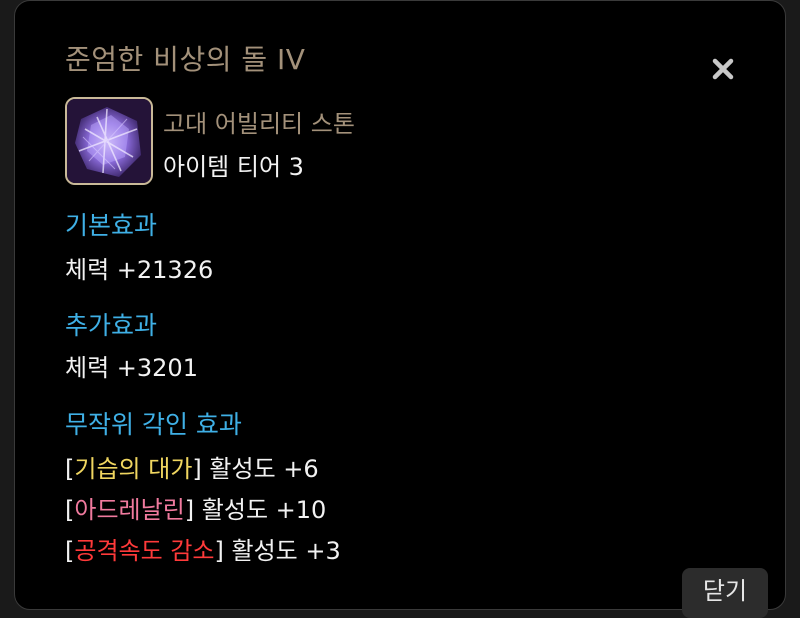  Describe the element at coordinates (264, 469) in the screenshot. I see `engraving-value: 활성도 +6` at that location.